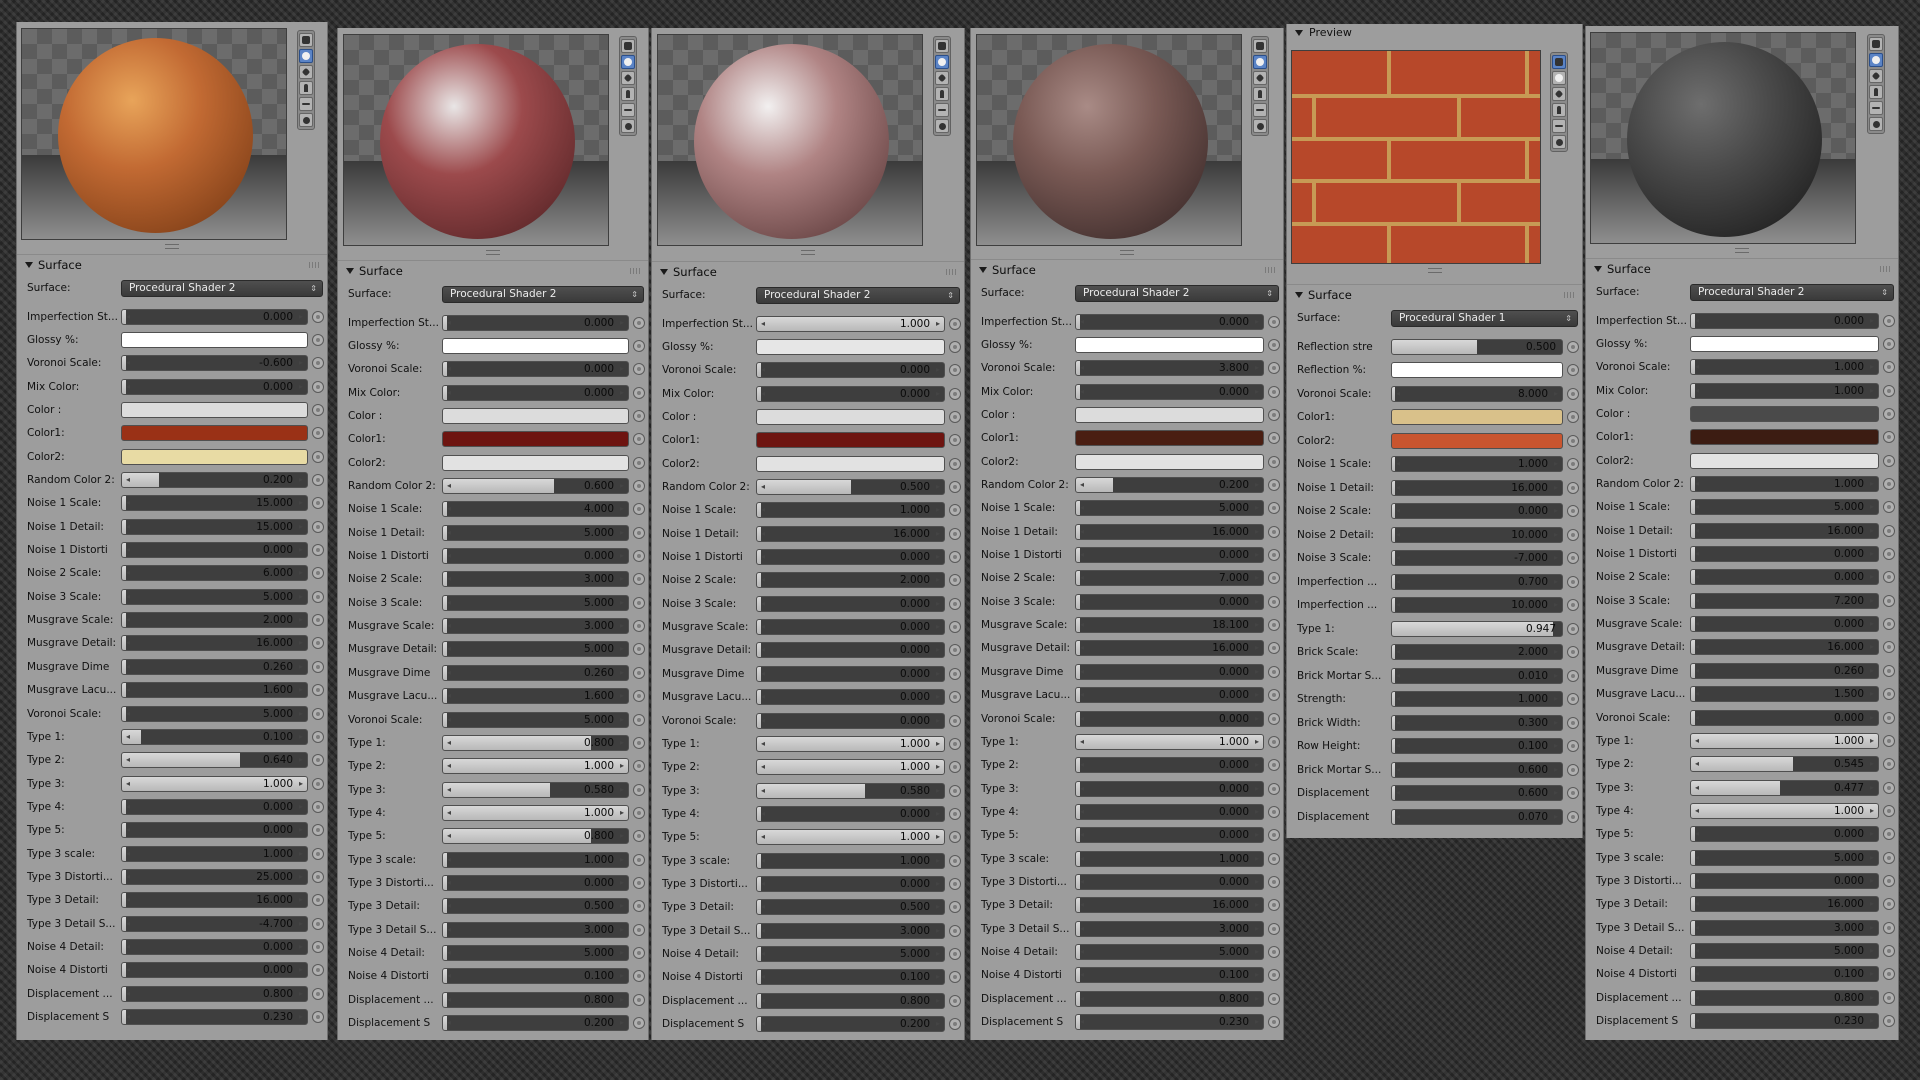  What do you see at coordinates (628, 110) in the screenshot?
I see `hair-preview-button` at bounding box center [628, 110].